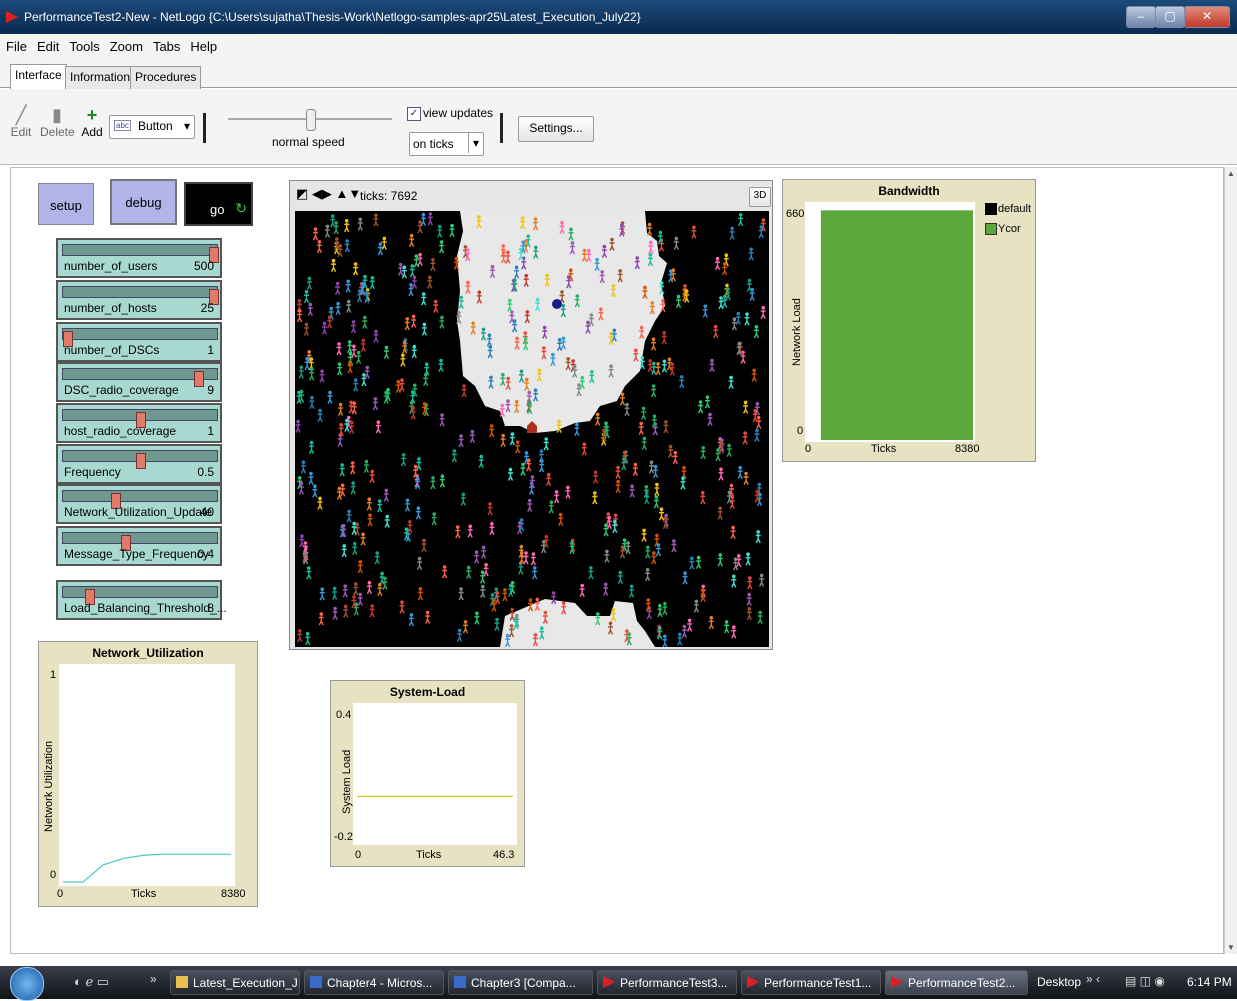  Describe the element at coordinates (446, 144) in the screenshot. I see `update-mode-select: on ticks ▾` at that location.